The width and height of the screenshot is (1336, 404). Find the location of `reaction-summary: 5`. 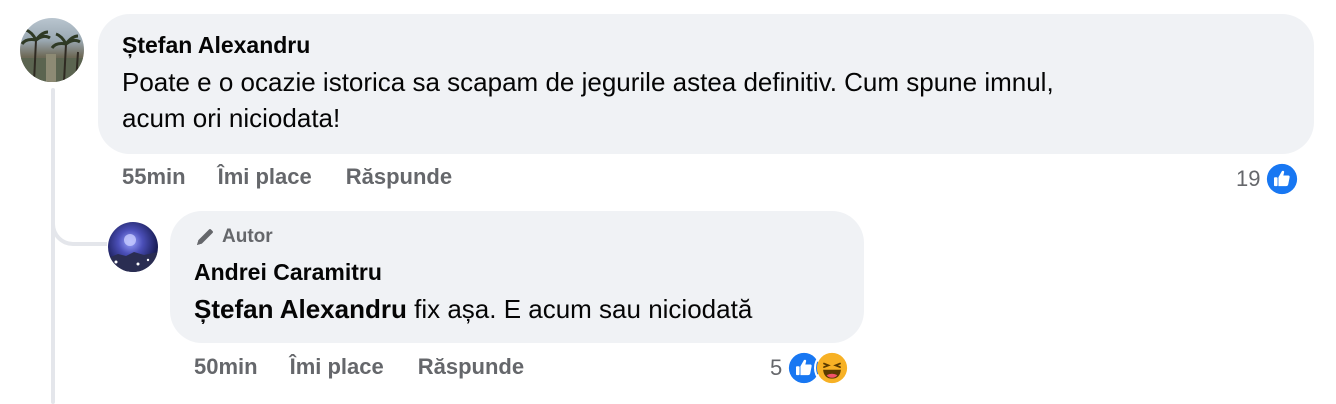

reaction-summary: 5 is located at coordinates (810, 368).